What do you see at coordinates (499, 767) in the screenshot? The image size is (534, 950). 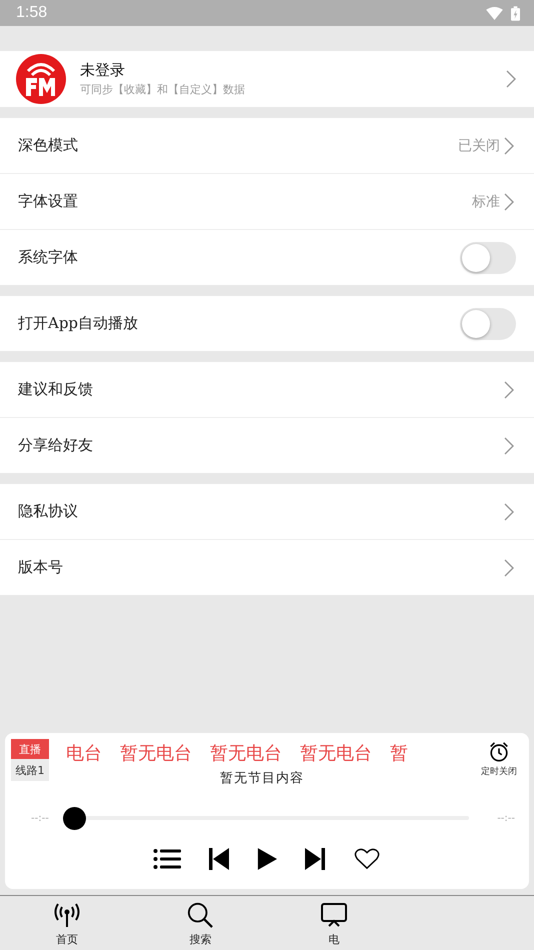 I see `sleep-timer-button: 定时关闭` at bounding box center [499, 767].